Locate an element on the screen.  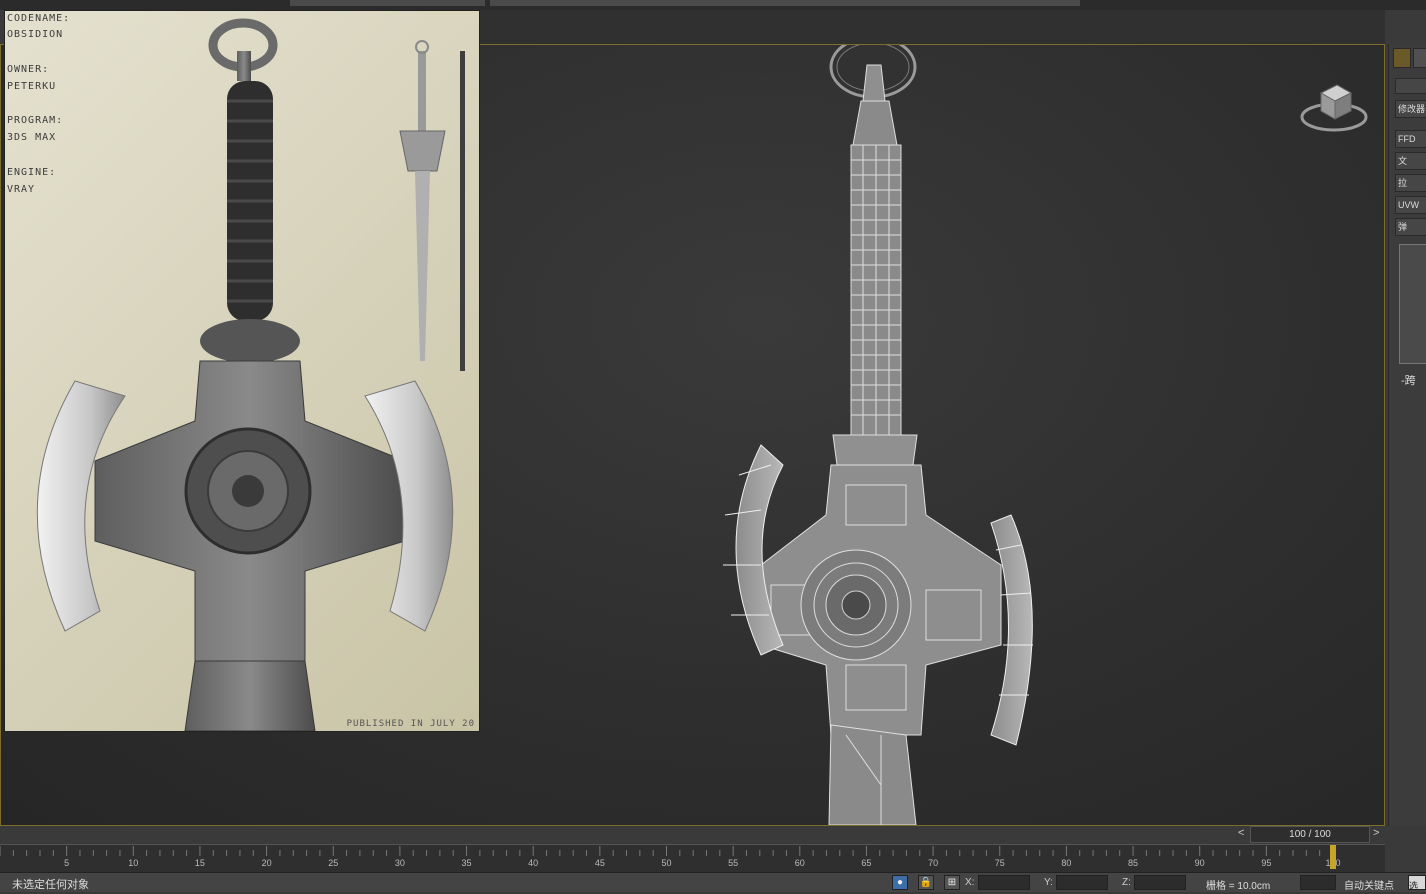
trackbar-label: 50 is located at coordinates (666, 863).